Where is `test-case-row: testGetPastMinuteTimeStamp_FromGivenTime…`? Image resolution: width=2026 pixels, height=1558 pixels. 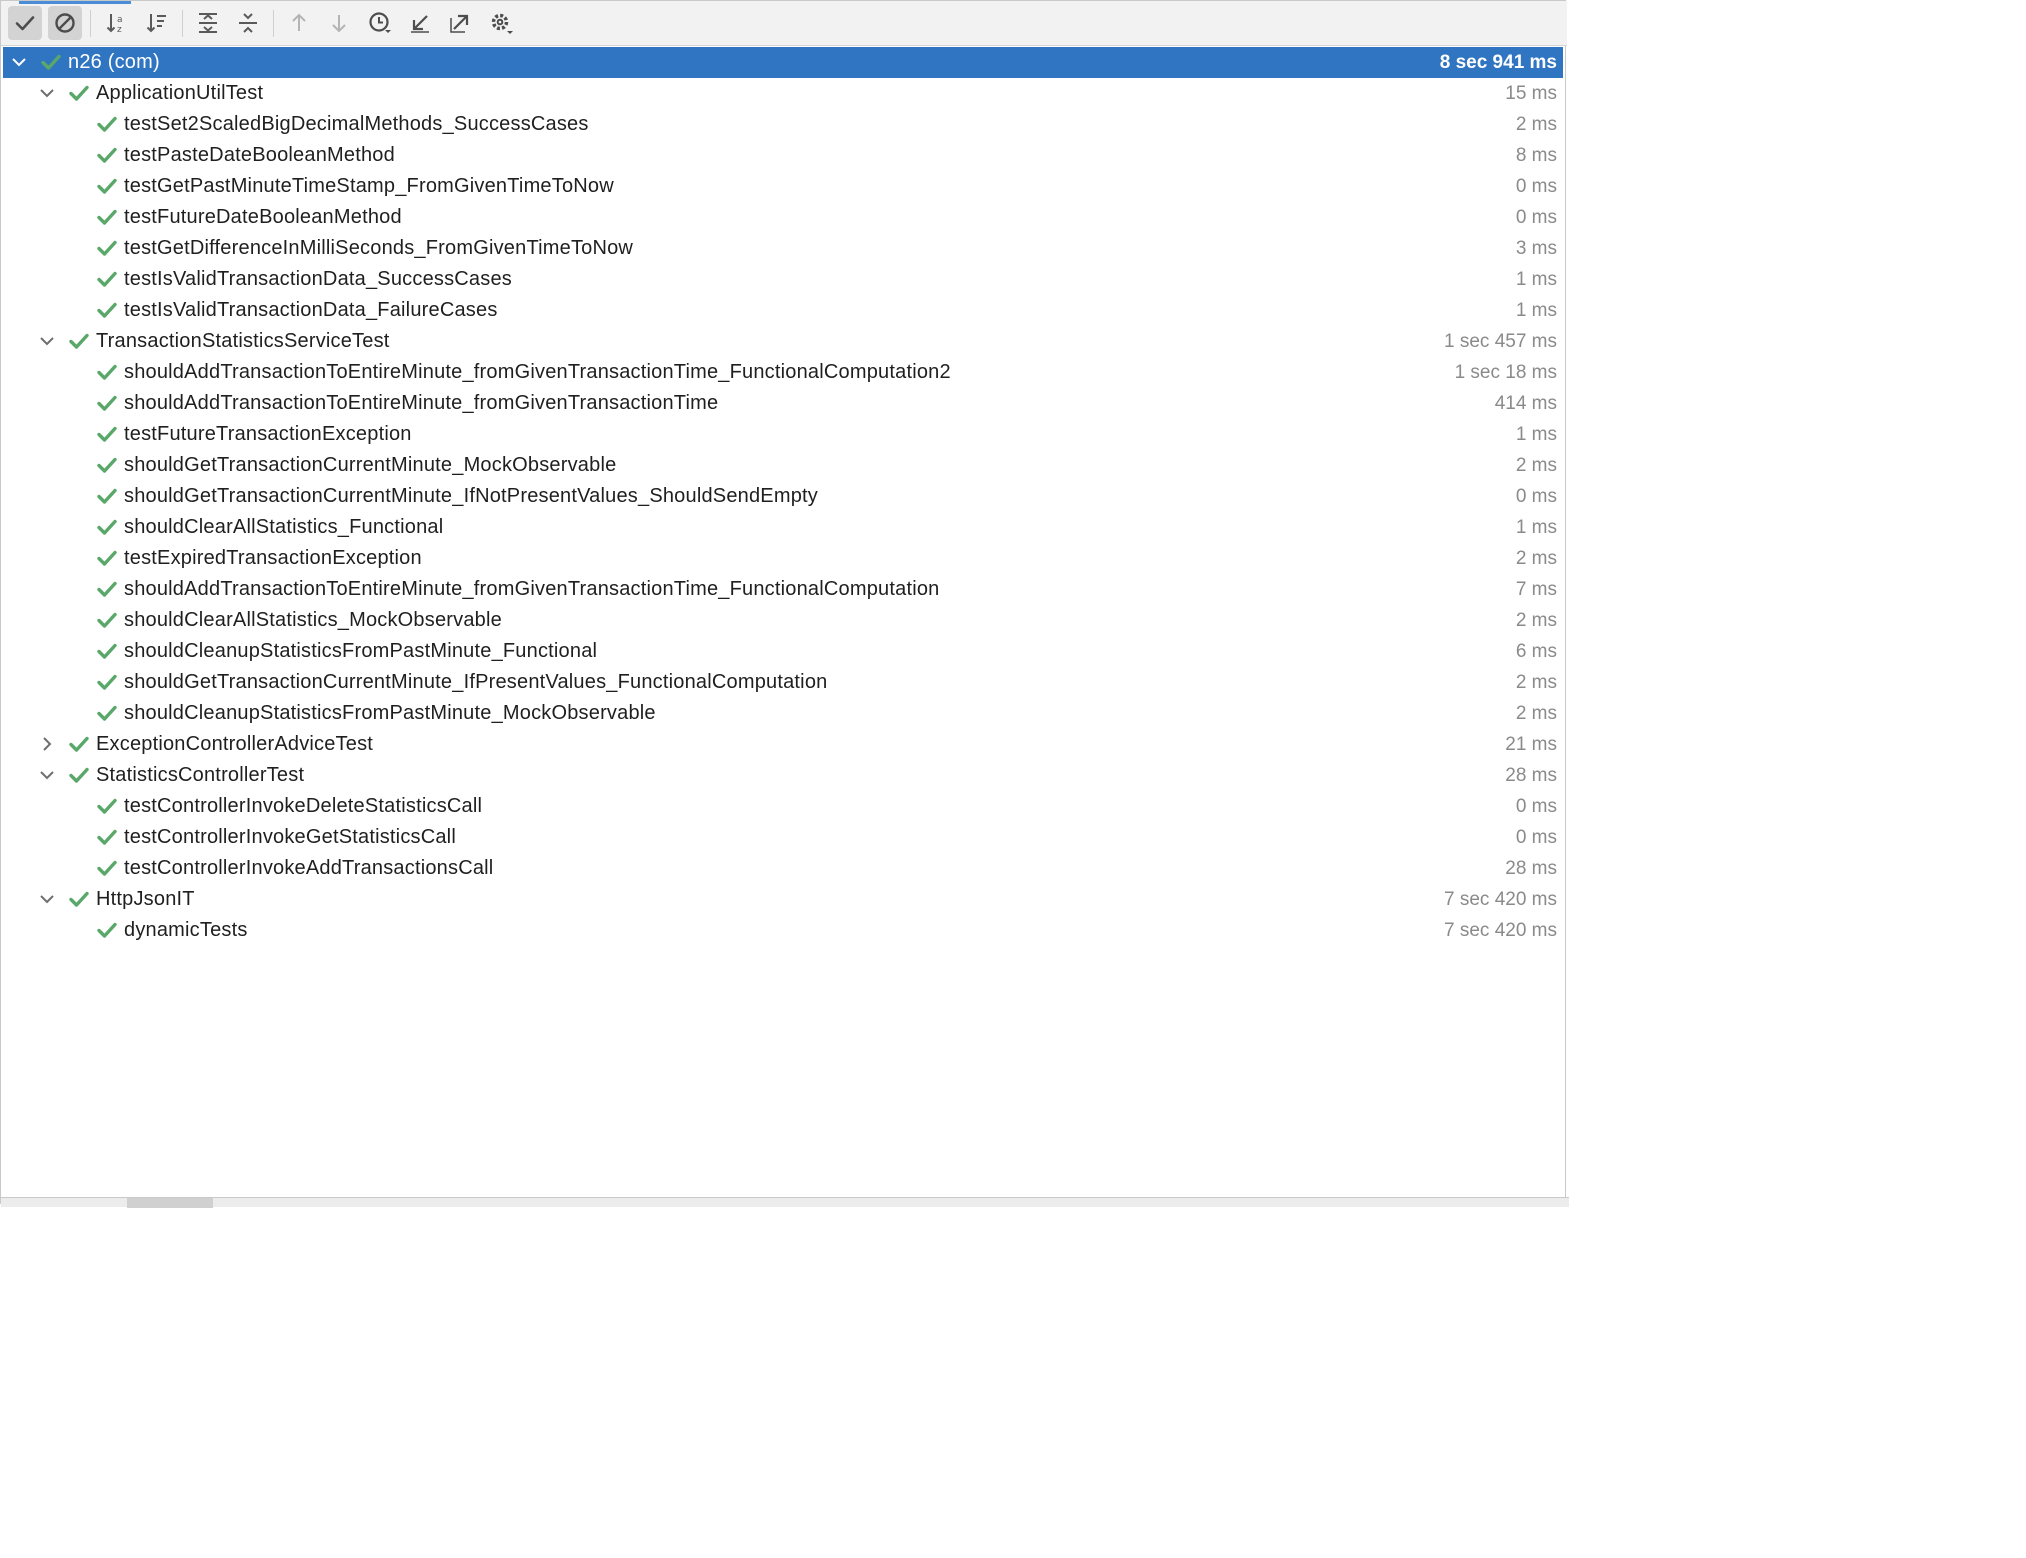
test-case-row: testGetPastMinuteTimeStamp_FromGivenTime… is located at coordinates (783, 186).